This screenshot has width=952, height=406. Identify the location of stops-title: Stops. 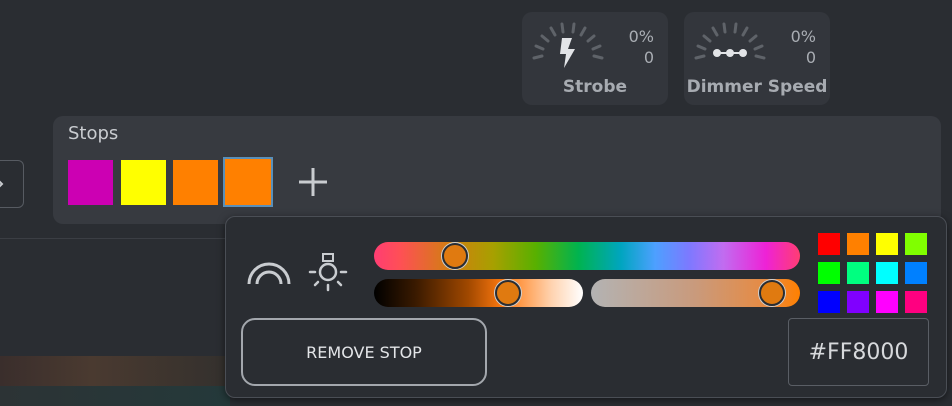
(93, 133).